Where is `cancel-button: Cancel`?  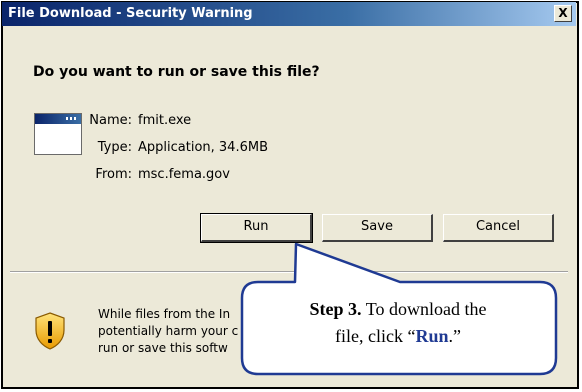
cancel-button: Cancel is located at coordinates (498, 228).